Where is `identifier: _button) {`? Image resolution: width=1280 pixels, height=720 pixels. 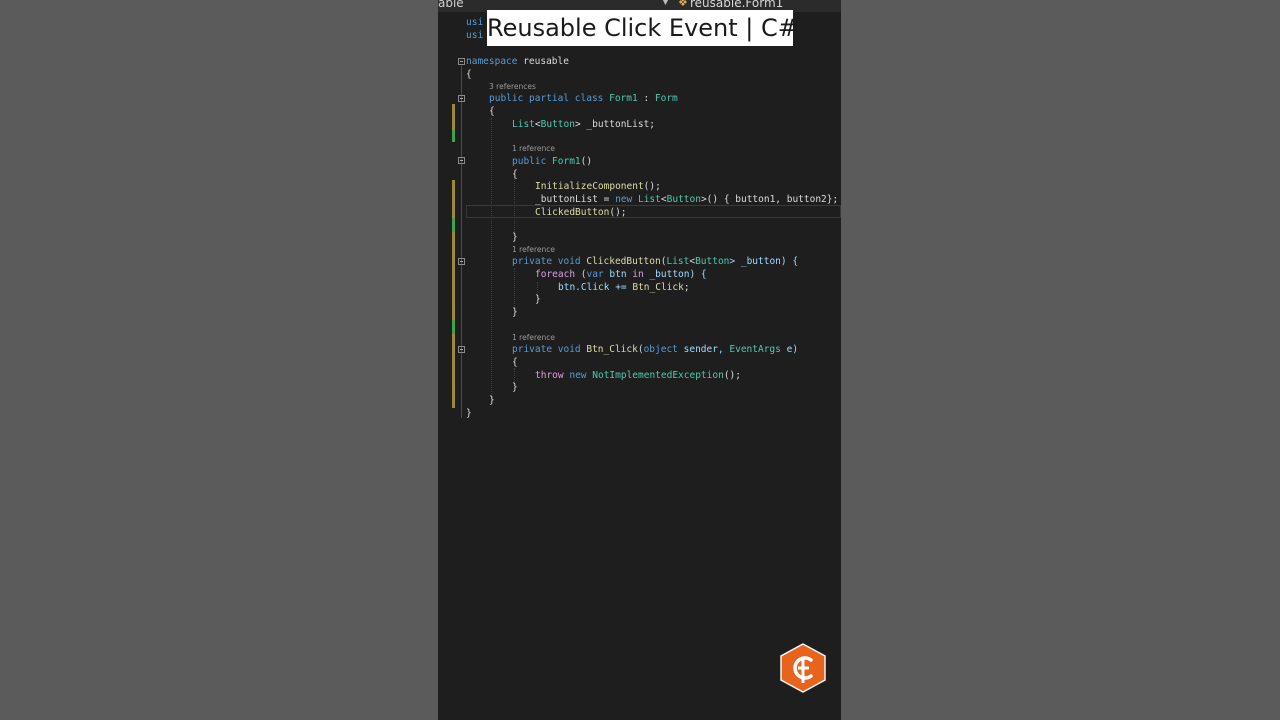 identifier: _button) { is located at coordinates (675, 274).